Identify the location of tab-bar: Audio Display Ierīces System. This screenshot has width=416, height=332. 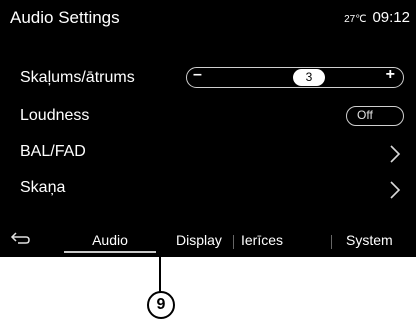
(208, 241).